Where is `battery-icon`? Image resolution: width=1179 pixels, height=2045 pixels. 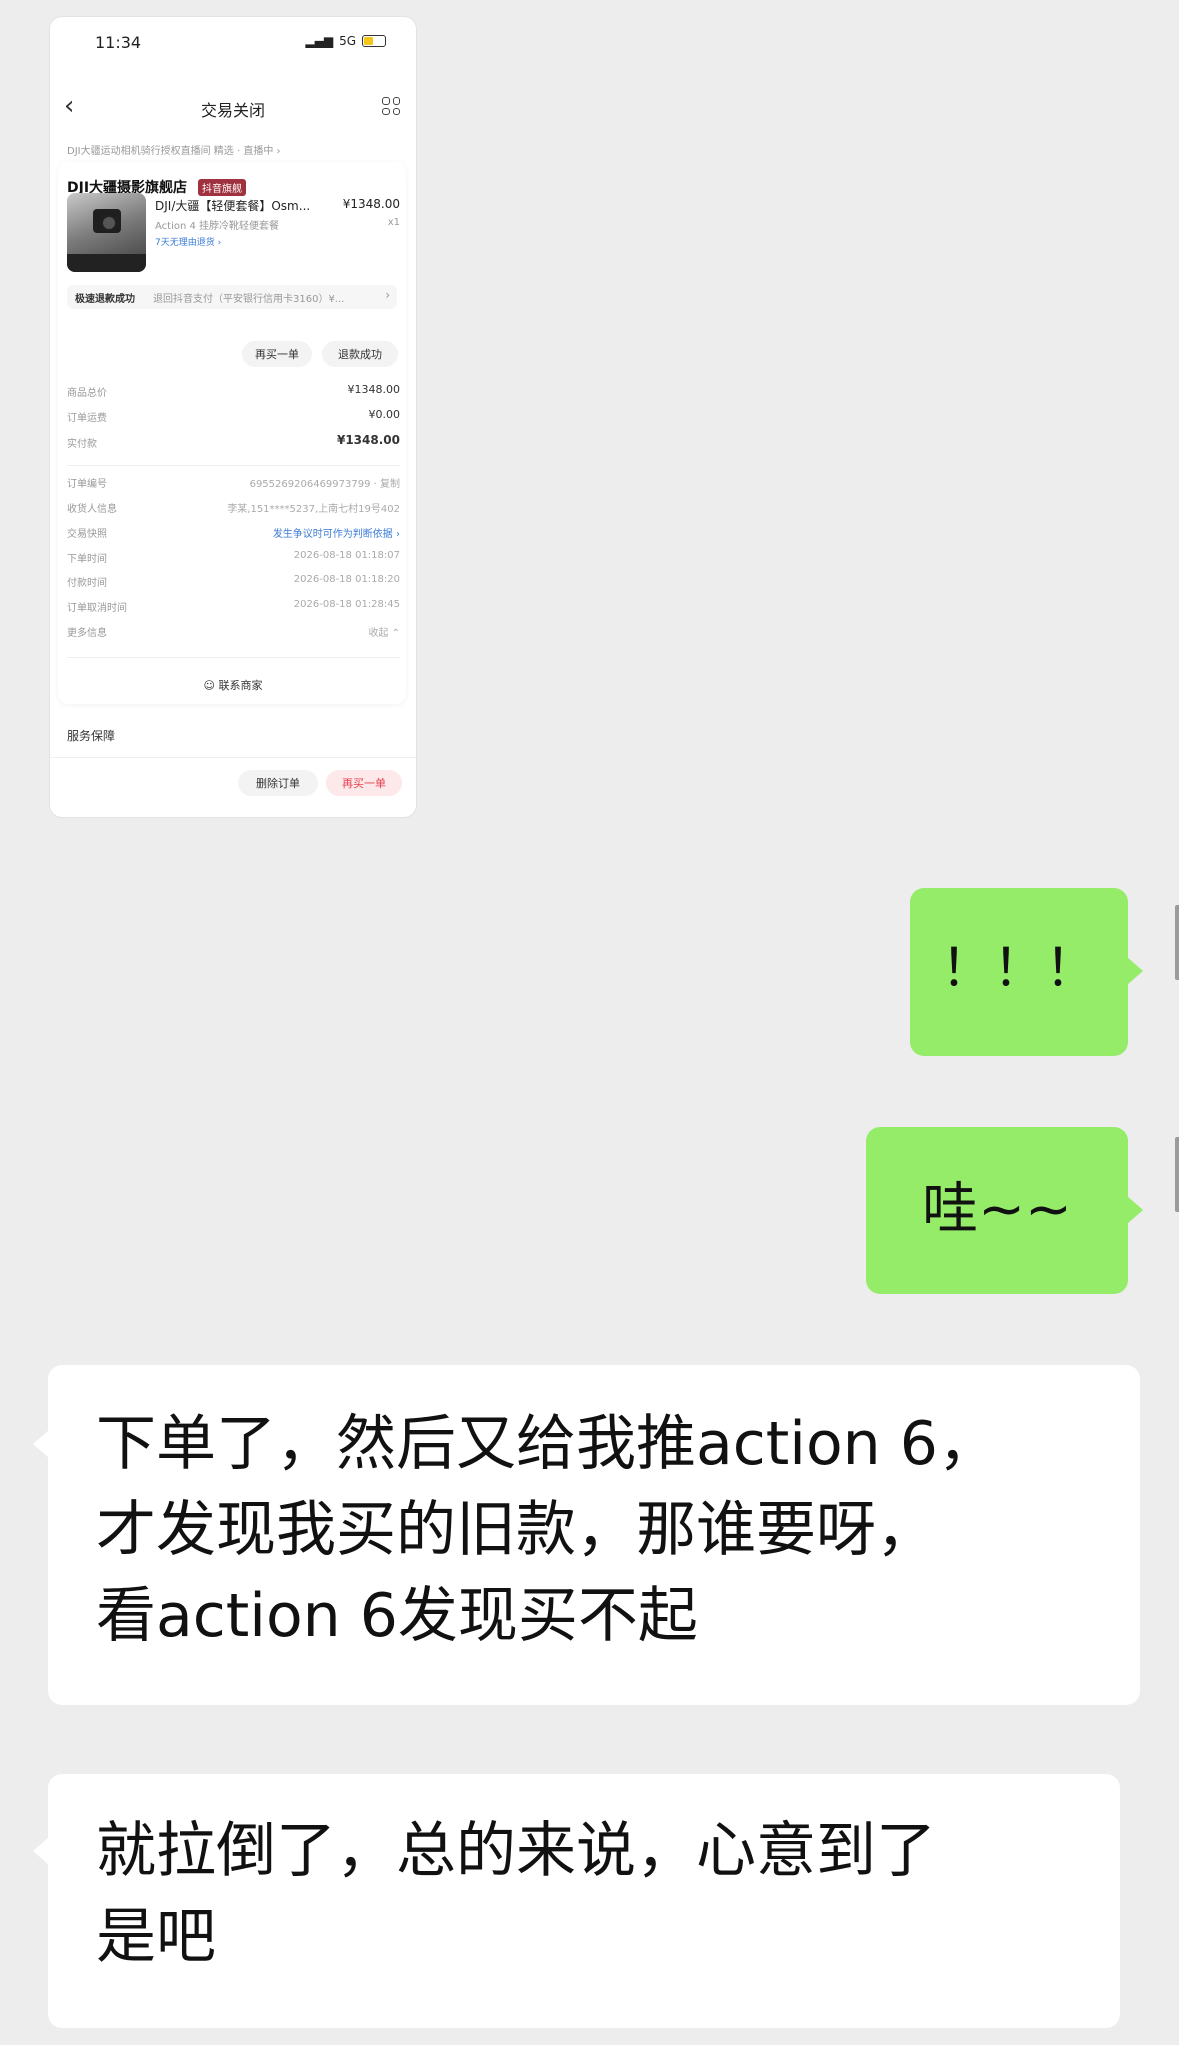
battery-icon is located at coordinates (374, 41).